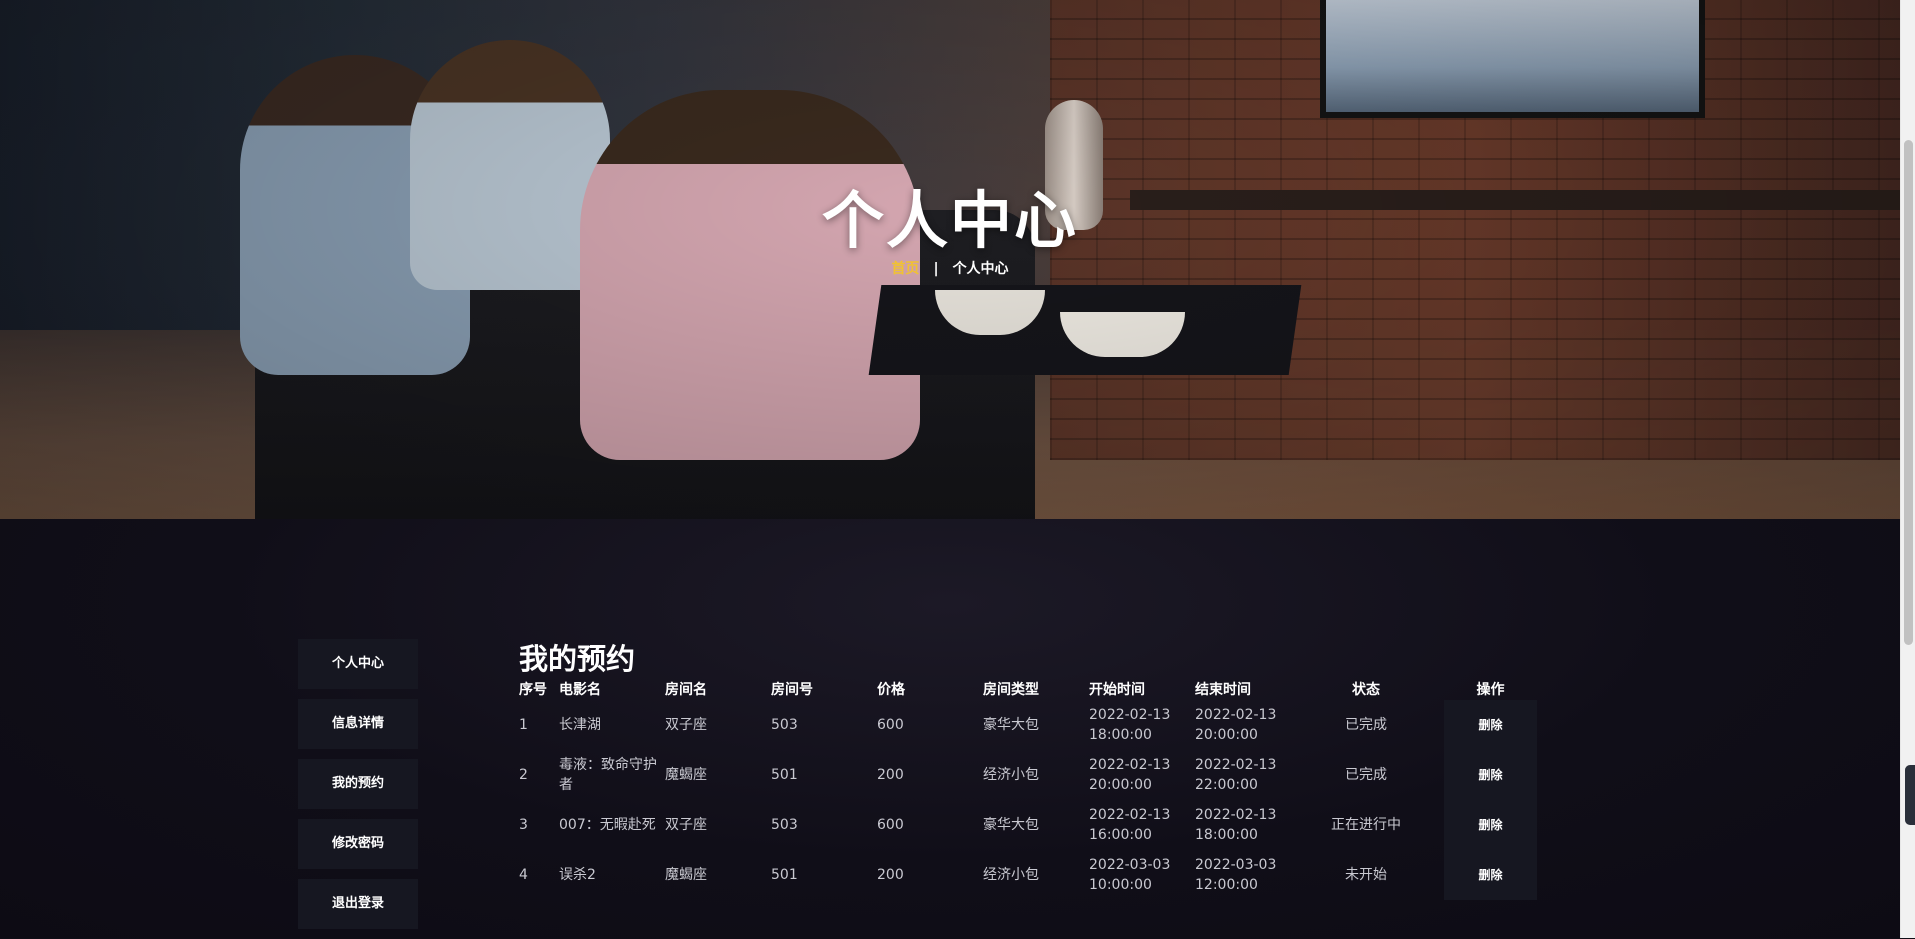 This screenshot has width=1915, height=939. I want to click on cell-start-time: 2022-03-03 10:00:00, so click(1130, 875).